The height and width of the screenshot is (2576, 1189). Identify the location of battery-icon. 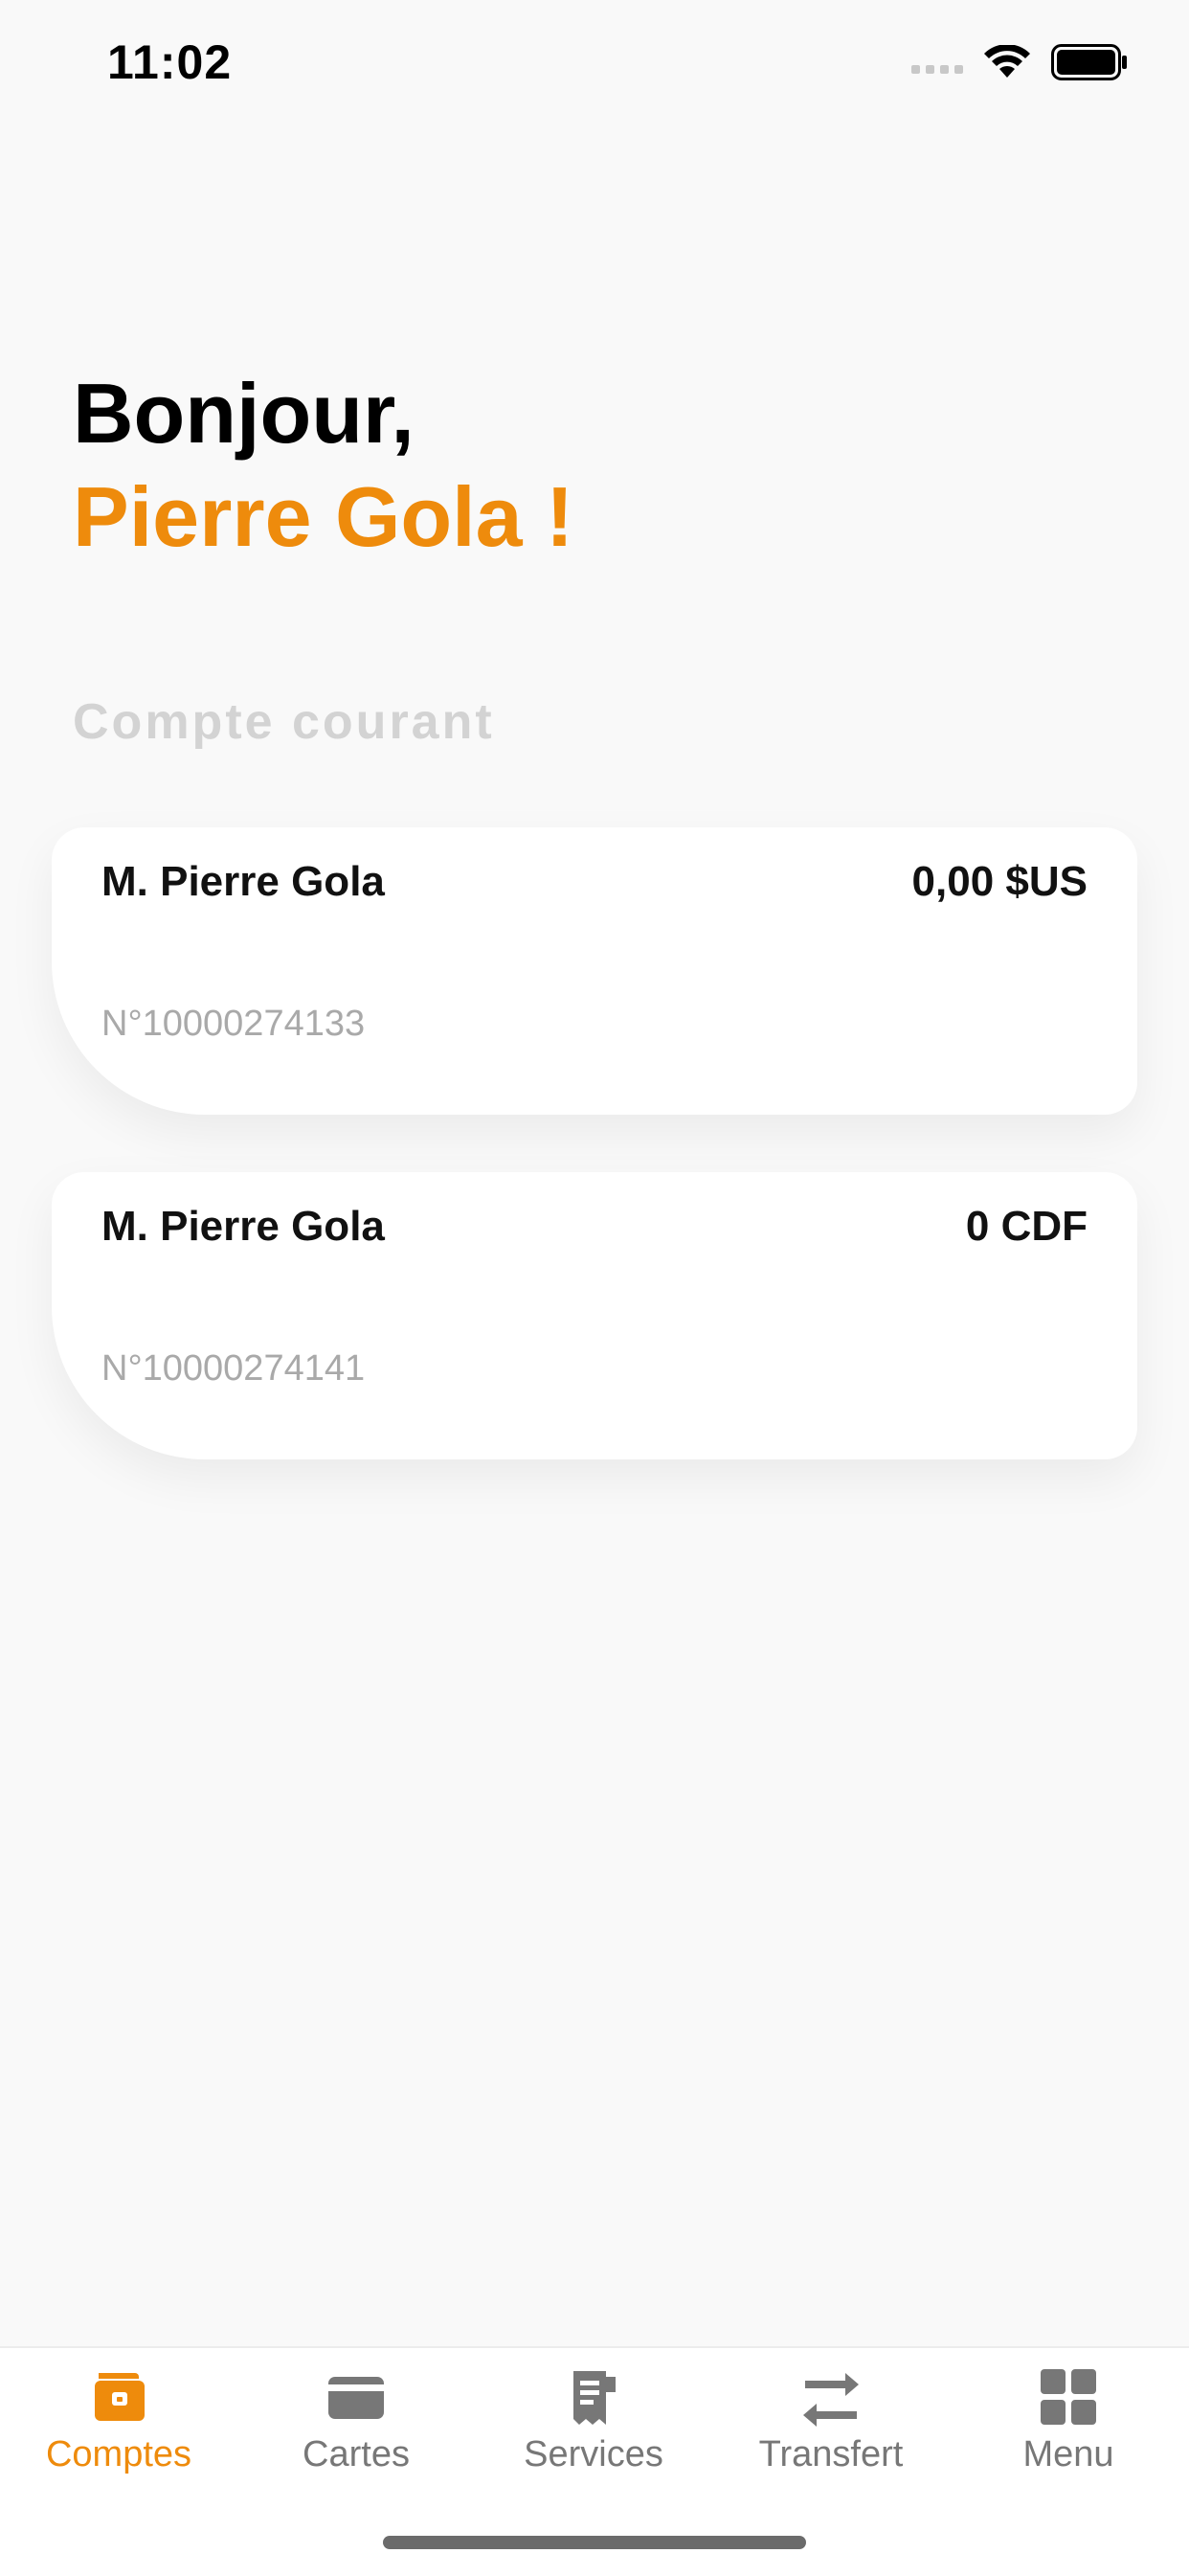
(1089, 62).